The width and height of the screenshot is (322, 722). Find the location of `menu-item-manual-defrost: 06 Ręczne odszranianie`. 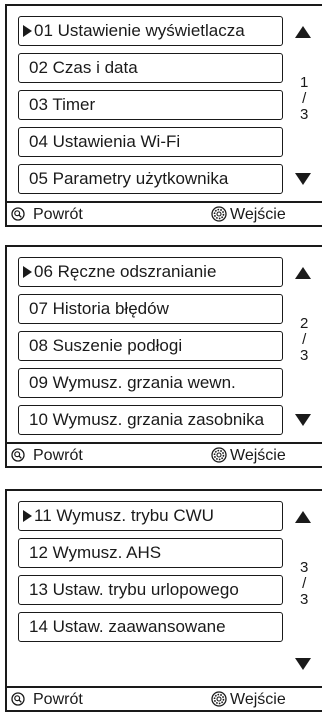

menu-item-manual-defrost: 06 Ręczne odszranianie is located at coordinates (150, 272).